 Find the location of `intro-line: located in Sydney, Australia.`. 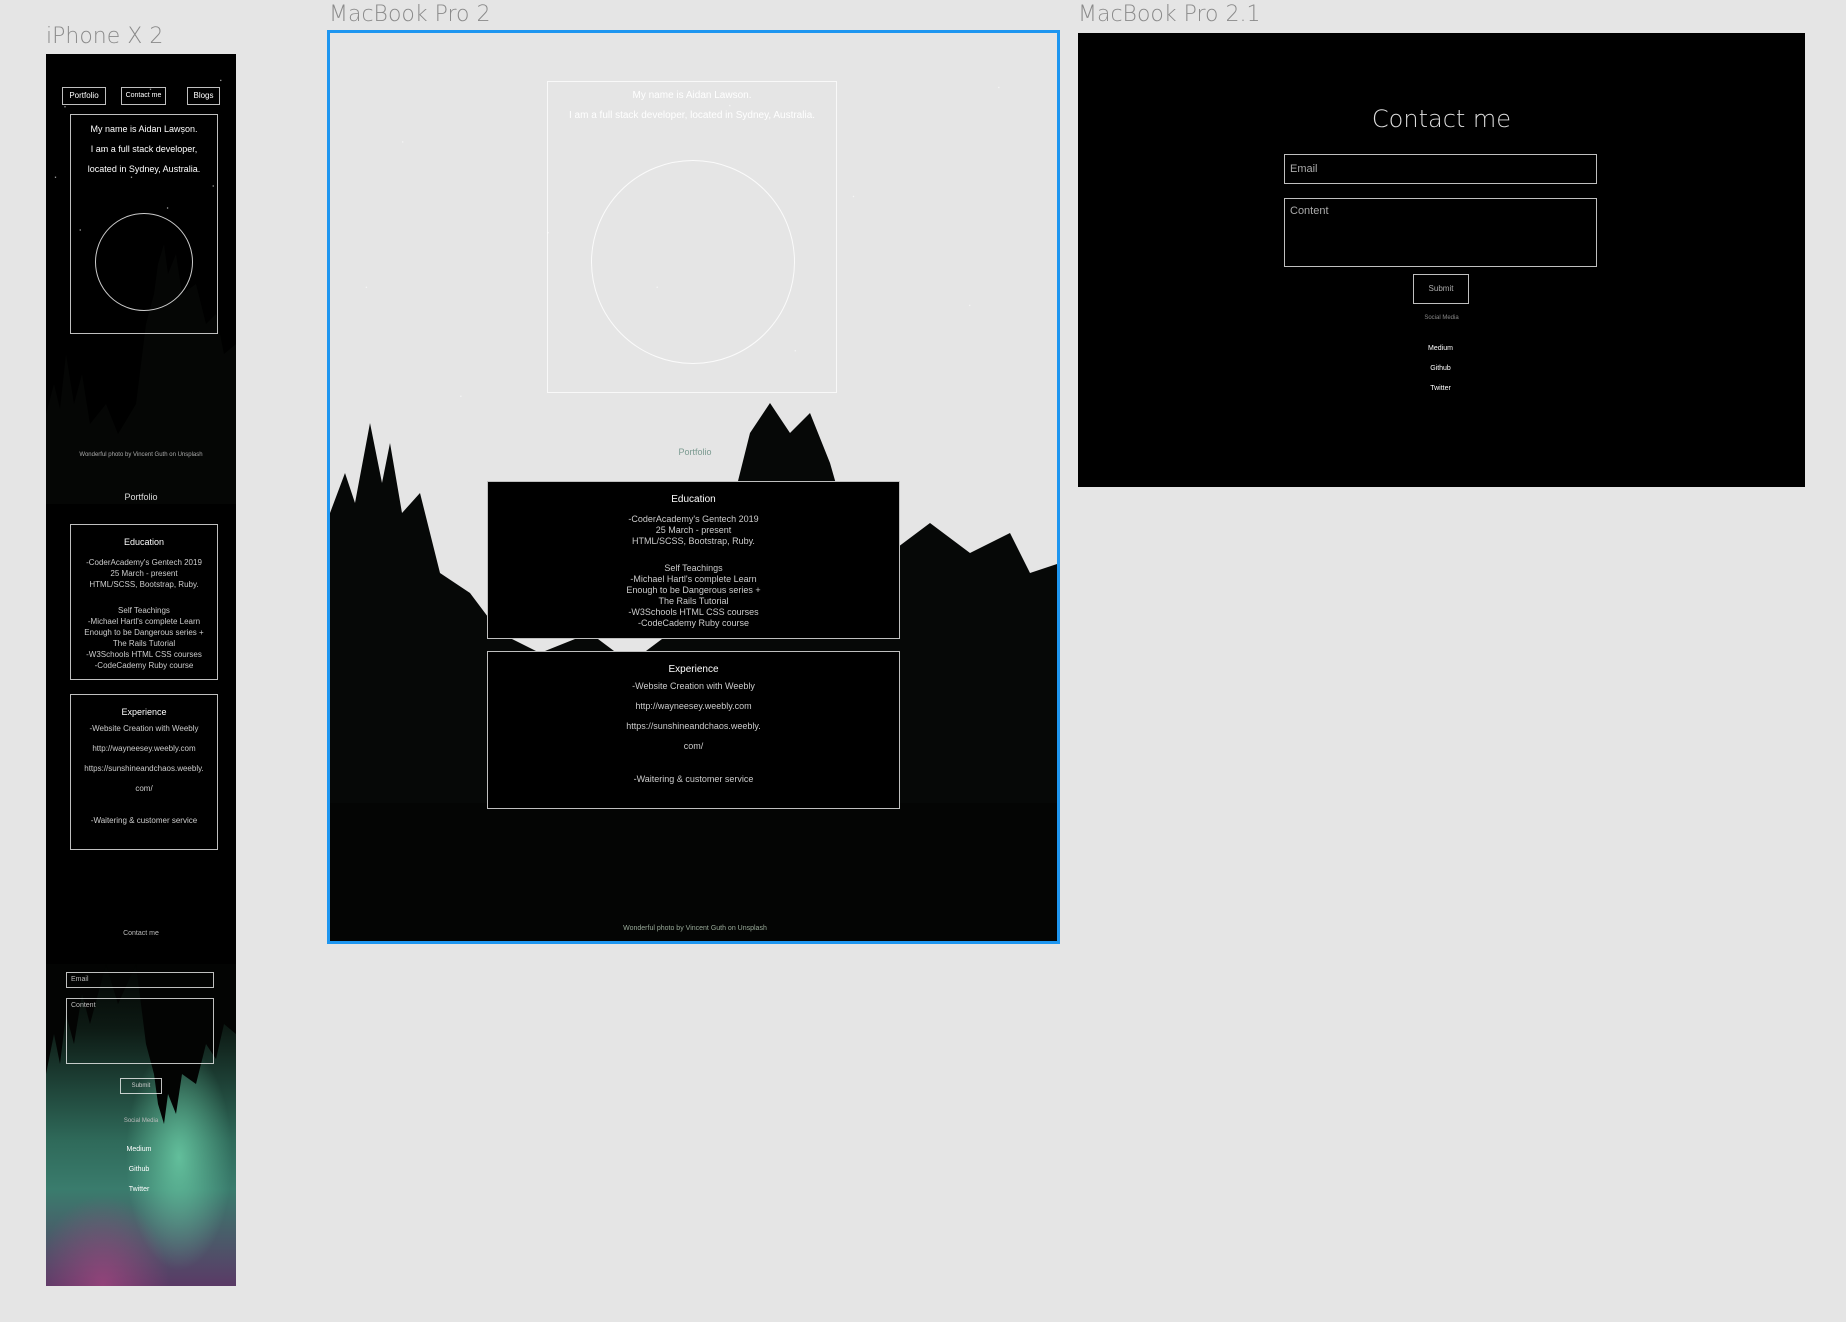

intro-line: located in Sydney, Australia. is located at coordinates (144, 169).